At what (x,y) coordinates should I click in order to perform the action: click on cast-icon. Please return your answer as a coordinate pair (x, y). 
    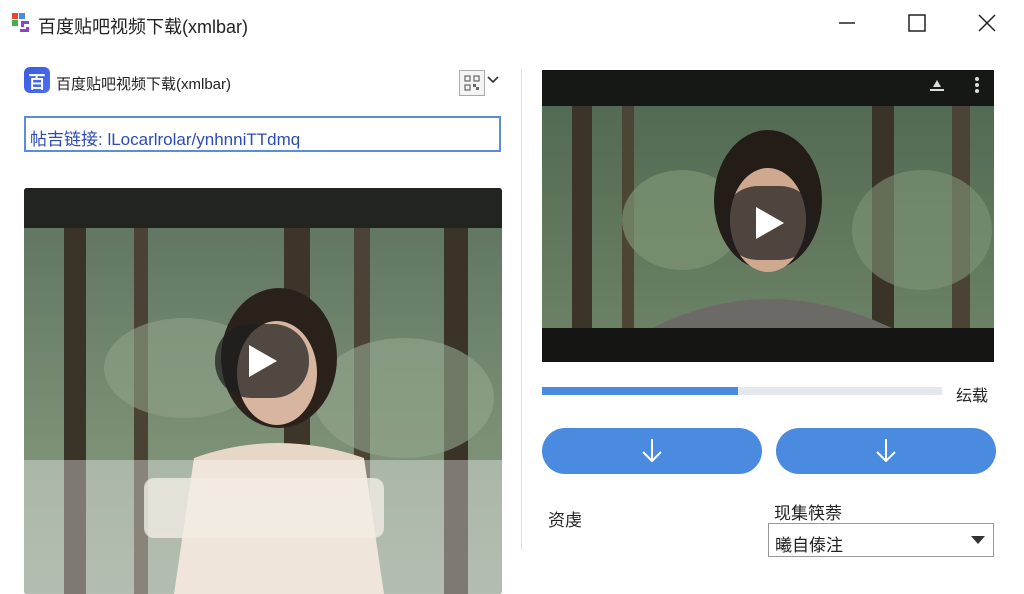
    Looking at the image, I should click on (937, 85).